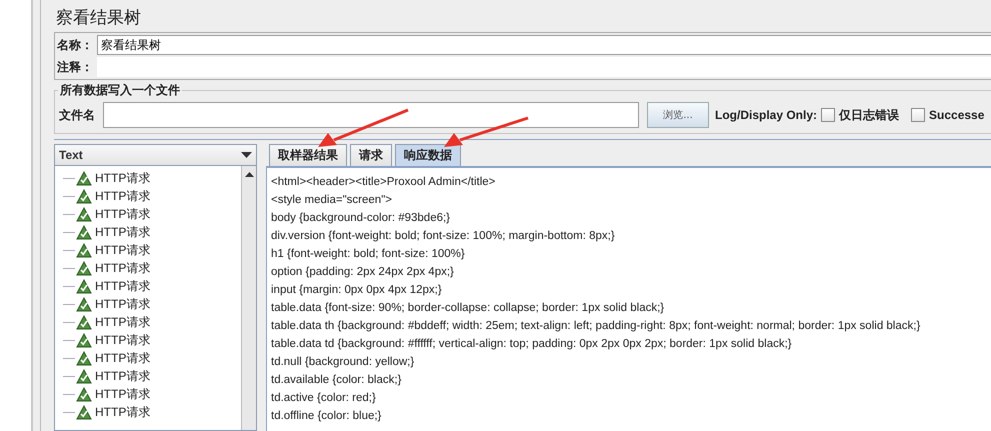 The width and height of the screenshot is (991, 431). What do you see at coordinates (332, 200) in the screenshot?
I see `code-line: <style media="screen">` at bounding box center [332, 200].